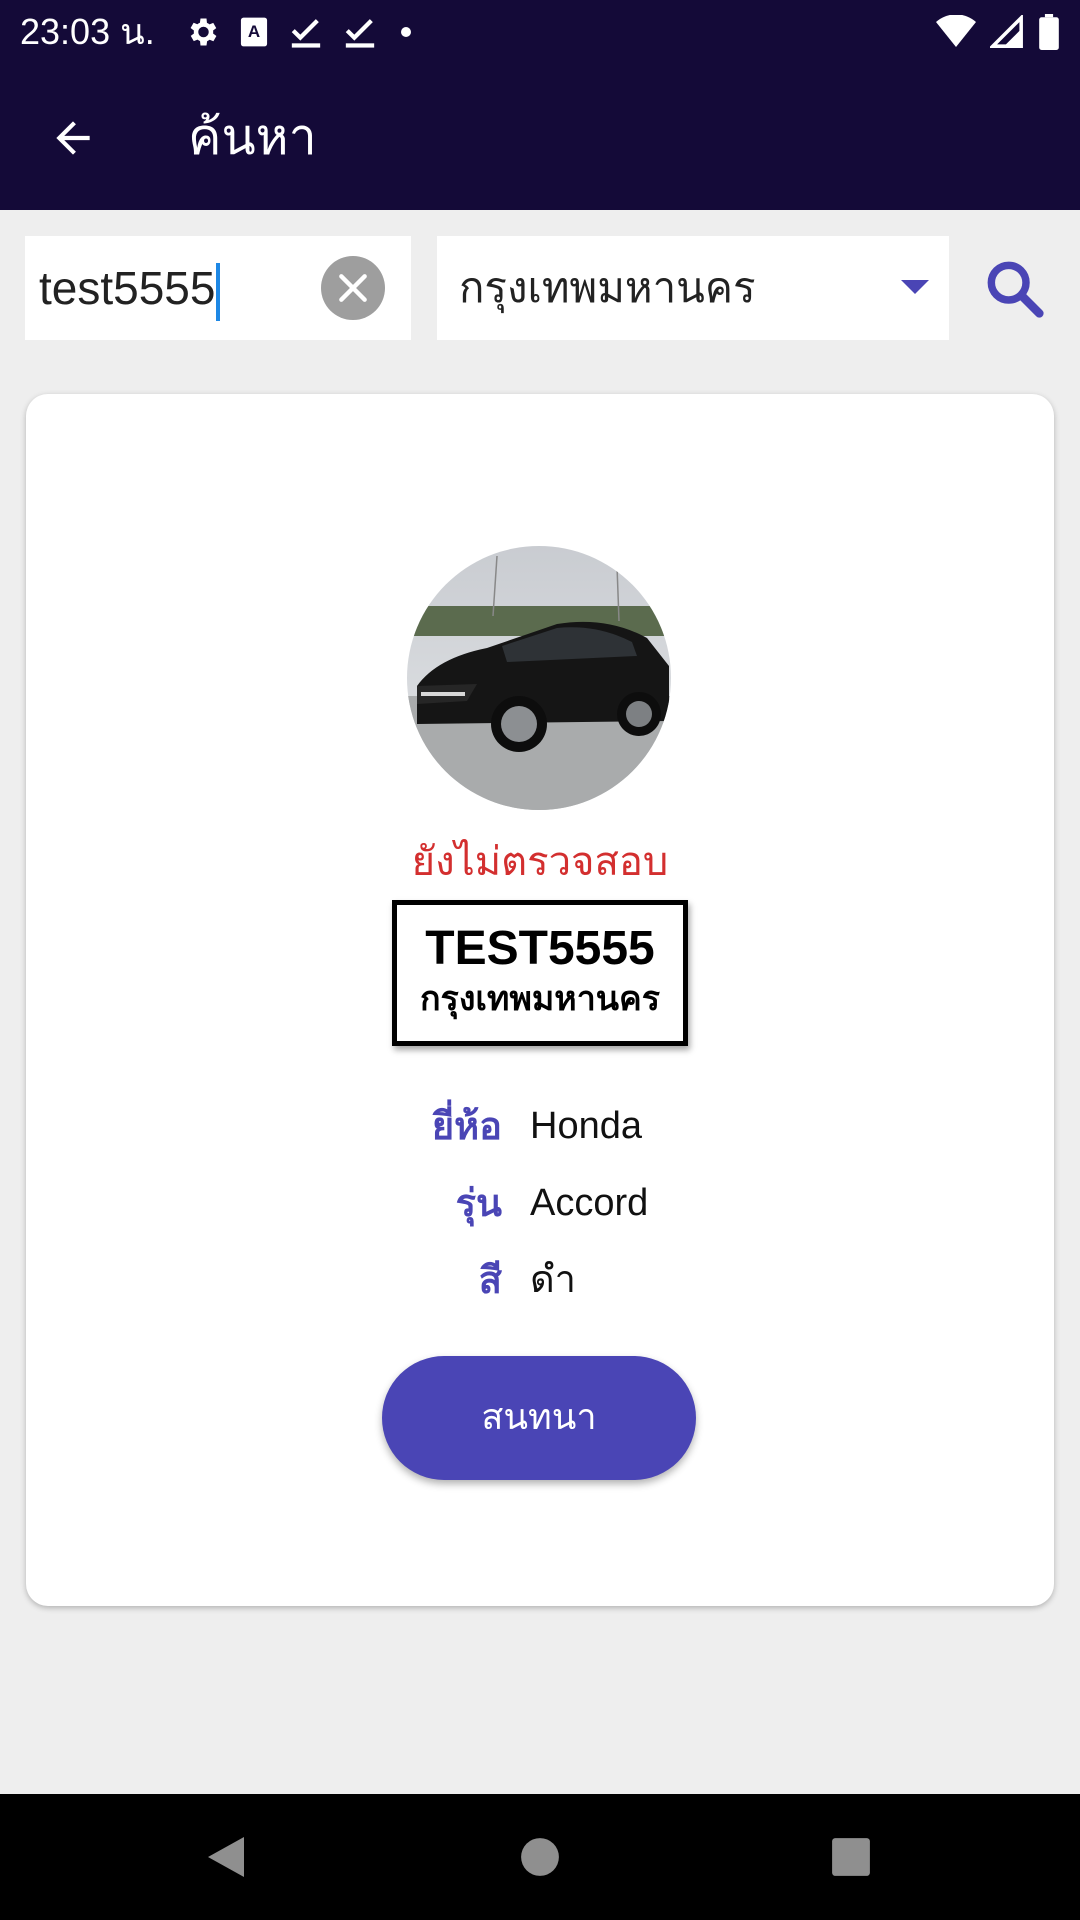  I want to click on svg-text: A, so click(254, 31).